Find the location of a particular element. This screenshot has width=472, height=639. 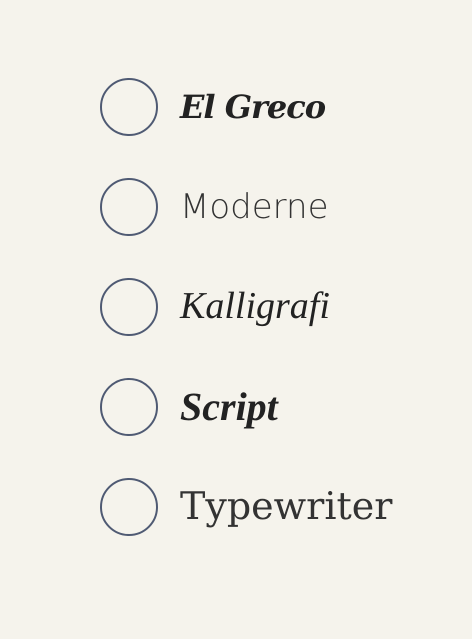

font-option-label: Script is located at coordinates (229, 407).